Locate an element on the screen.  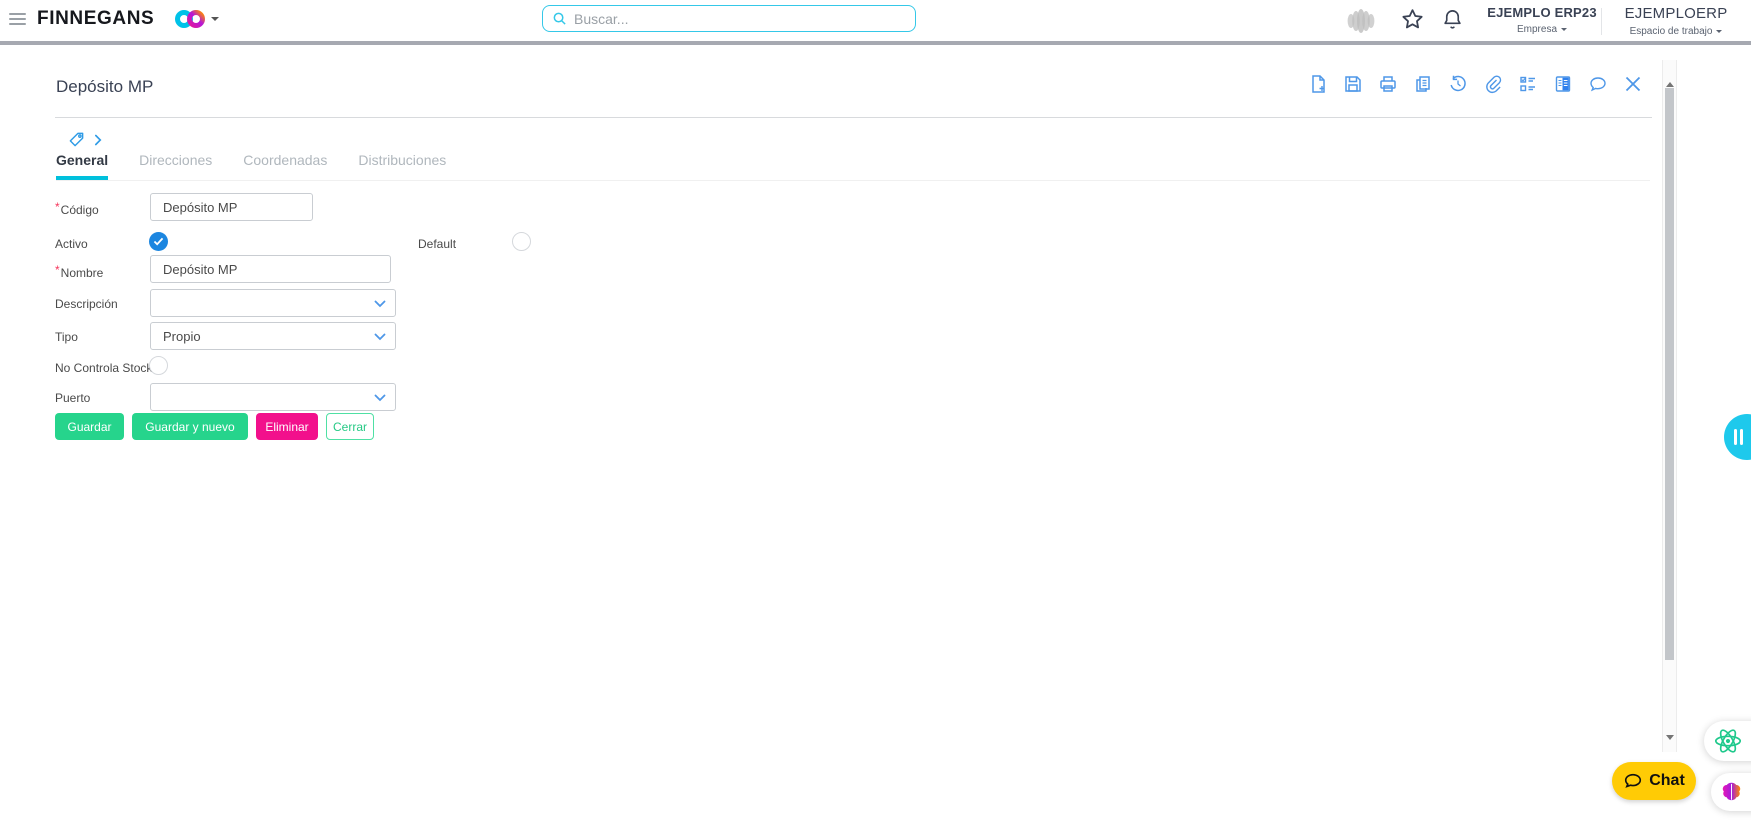
chat-button-label: Chat is located at coordinates (1667, 780).